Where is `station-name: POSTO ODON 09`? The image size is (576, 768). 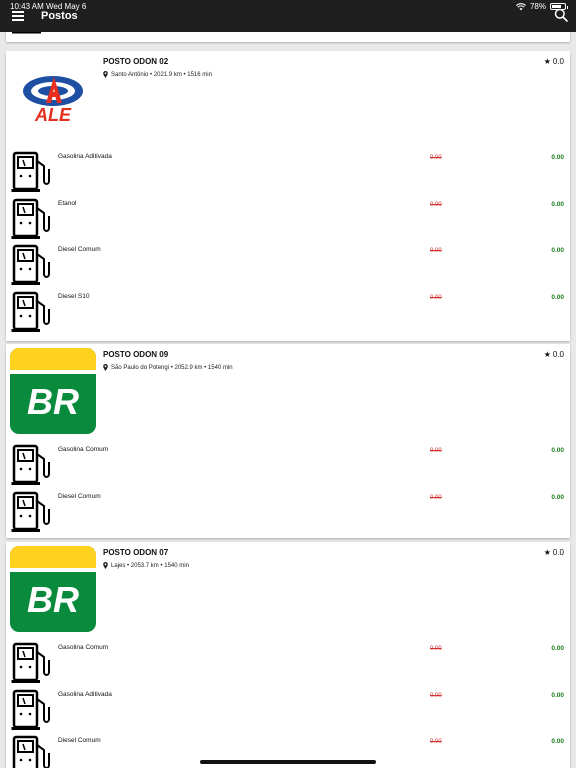 station-name: POSTO ODON 09 is located at coordinates (136, 354).